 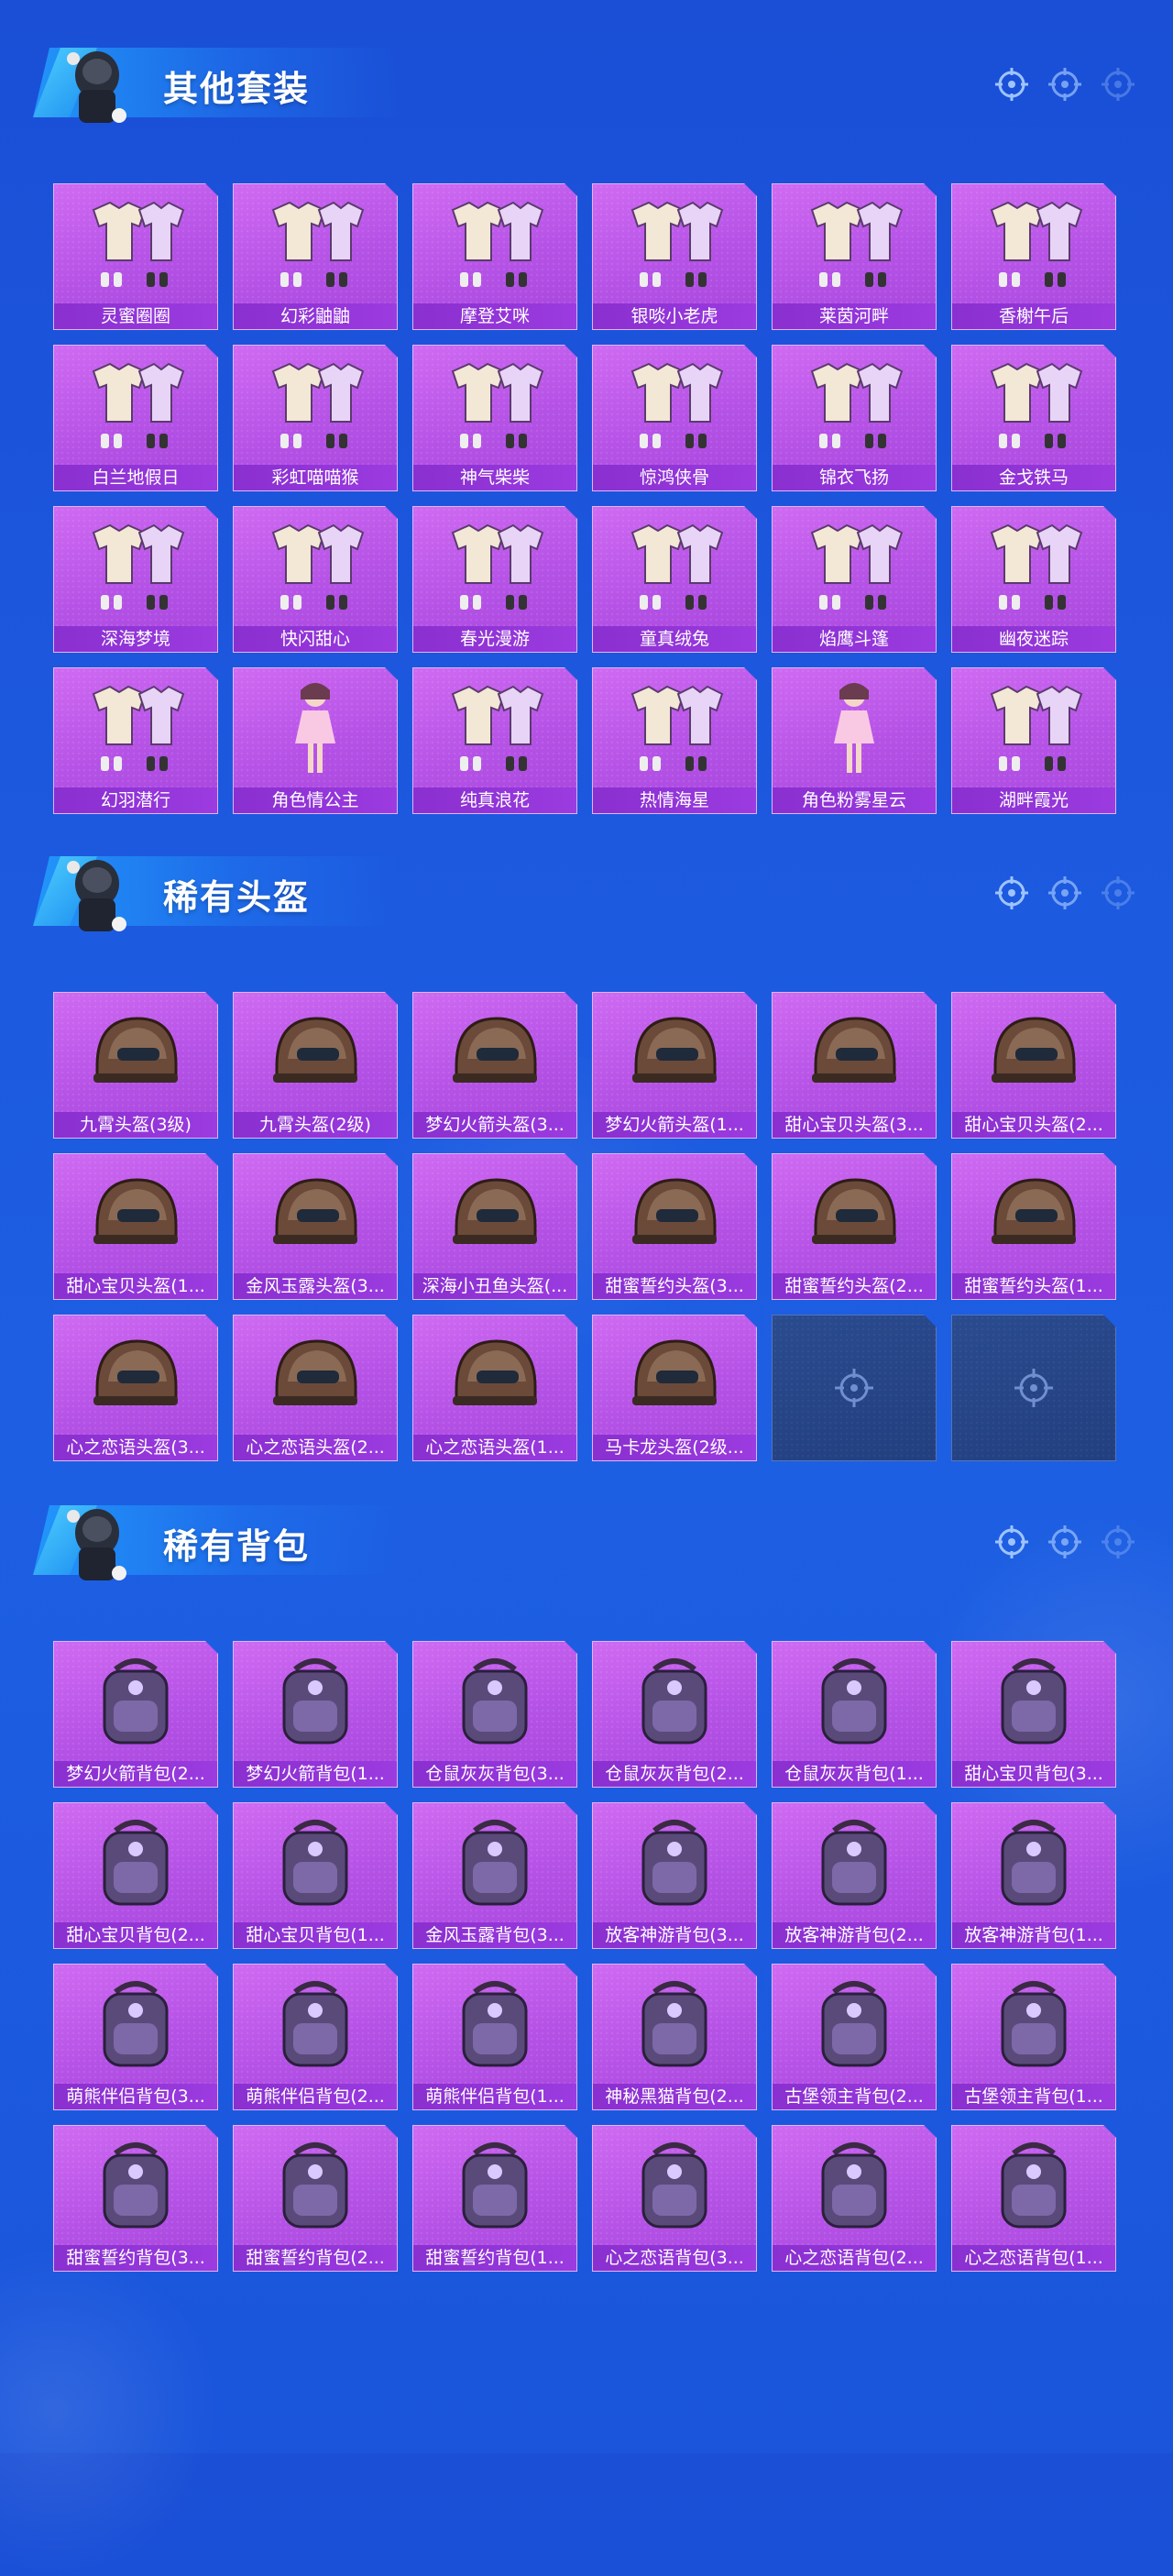 I want to click on item-card: 彩虹喵喵猴, so click(x=315, y=418).